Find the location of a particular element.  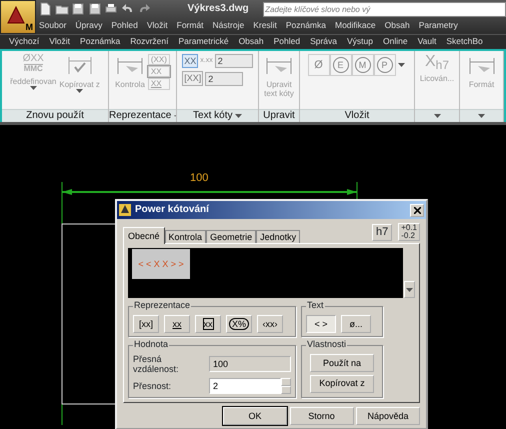

new-file-icon is located at coordinates (45, 9).